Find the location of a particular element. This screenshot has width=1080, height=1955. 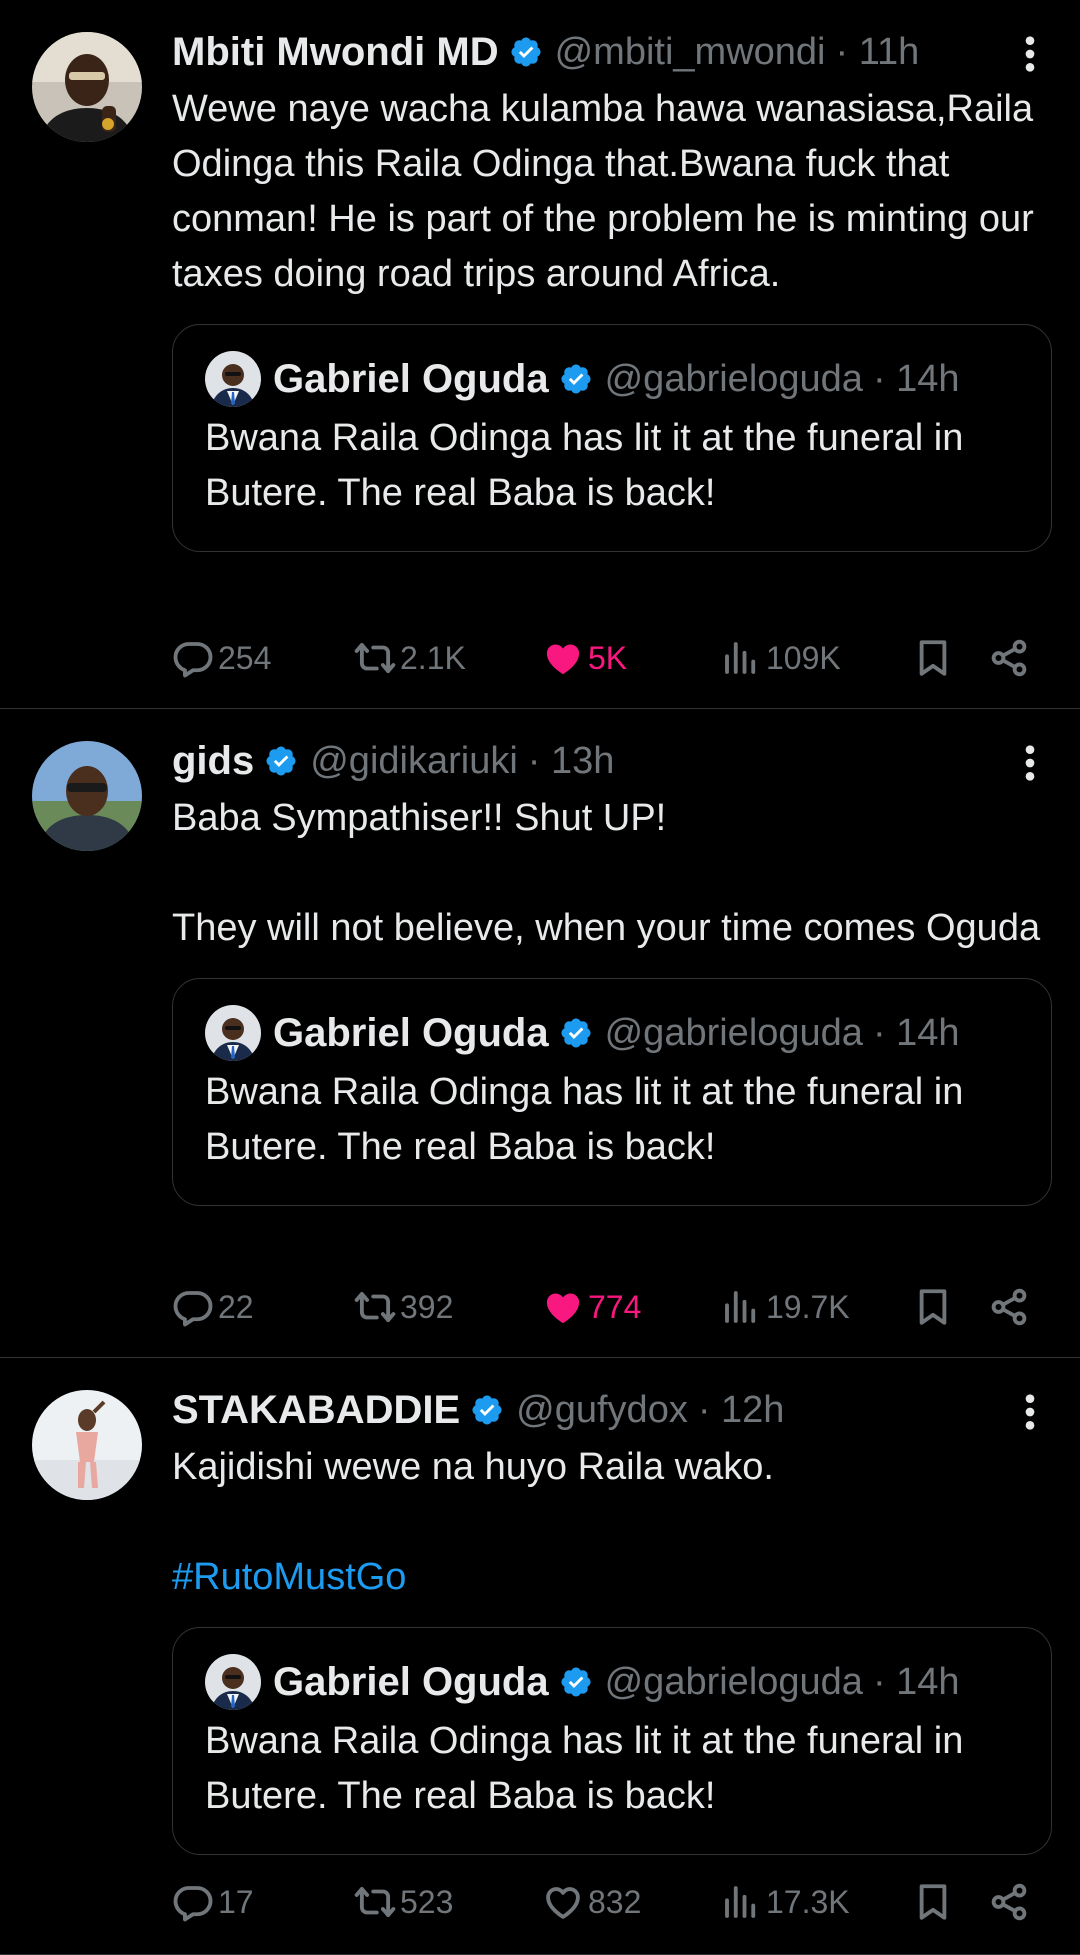

tweet-header: STAKABADDIE @gufydox · 12h is located at coordinates (612, 1410).